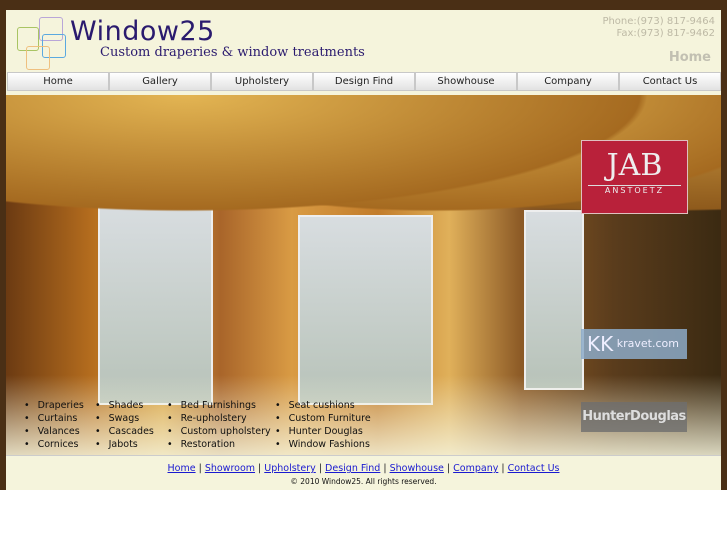 This screenshot has width=727, height=545. What do you see at coordinates (124, 418) in the screenshot?
I see `service-item: Swags` at bounding box center [124, 418].